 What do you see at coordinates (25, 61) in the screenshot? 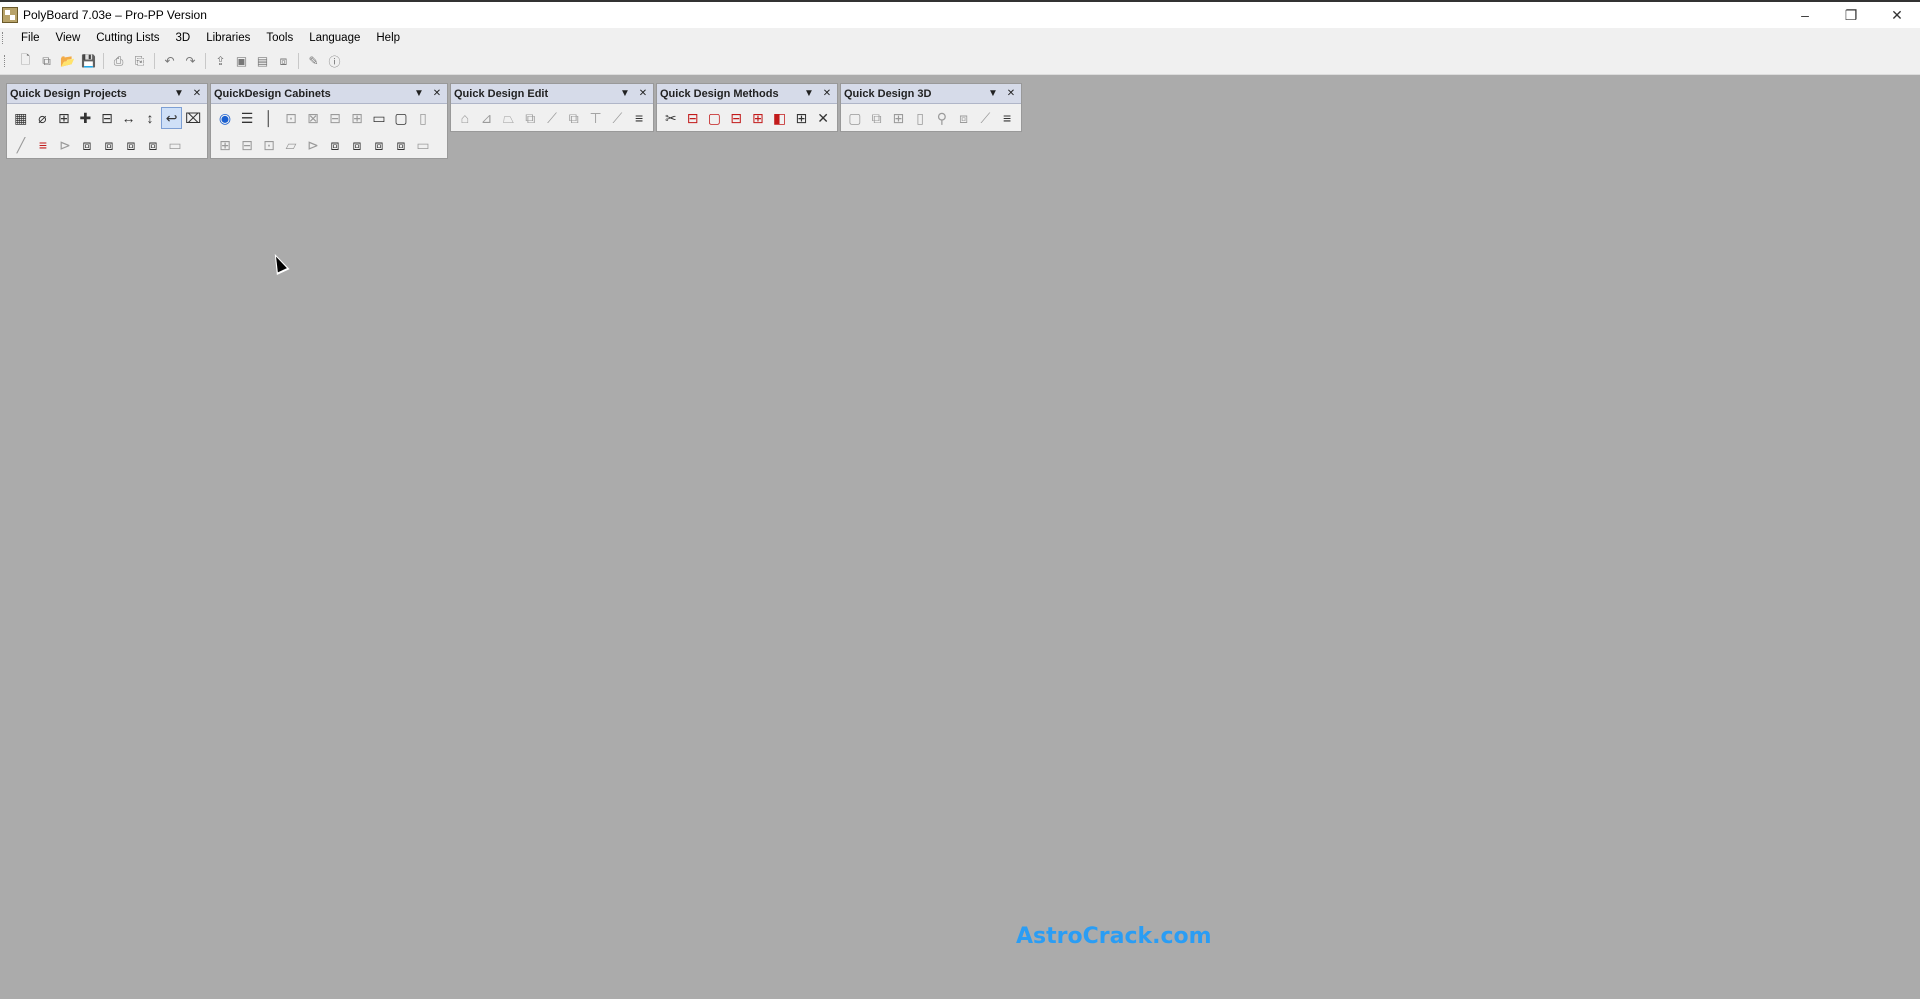
I see `new-file-icon: 🗋` at bounding box center [25, 61].